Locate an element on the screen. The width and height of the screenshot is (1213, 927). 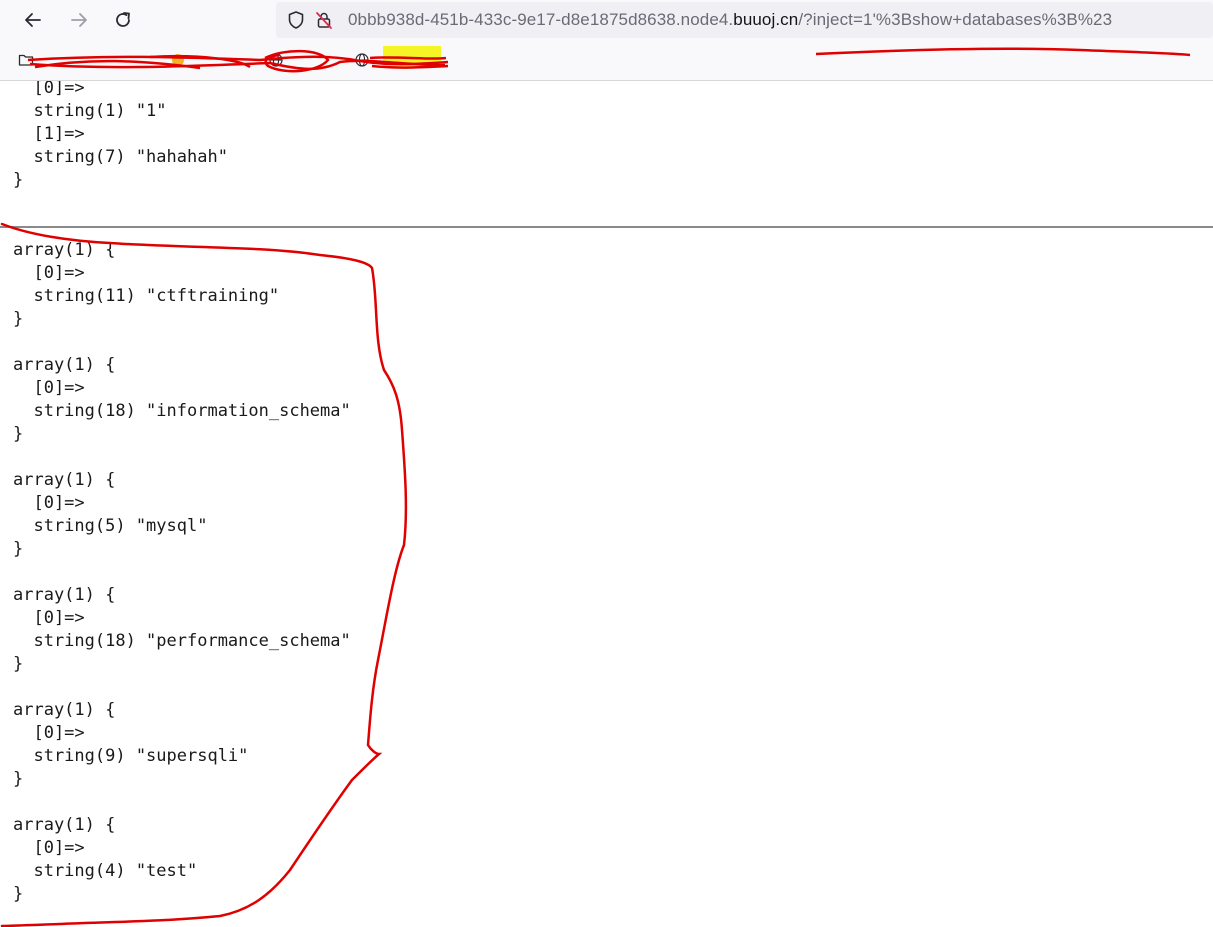
bookmark-favicon-icon is located at coordinates (178, 60).